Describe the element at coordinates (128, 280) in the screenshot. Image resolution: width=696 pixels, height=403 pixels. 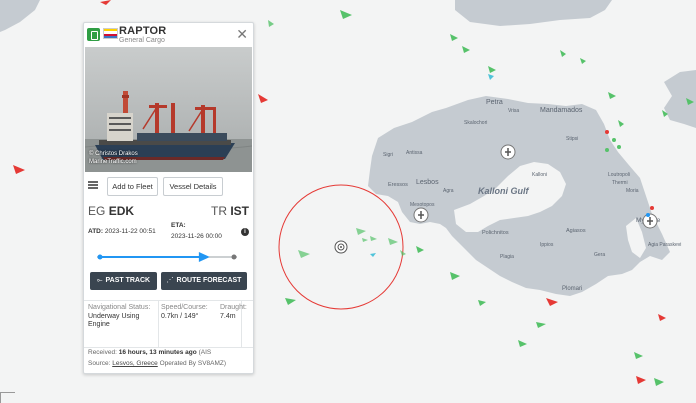
I see `past-track-label: PAST TRACK` at that location.